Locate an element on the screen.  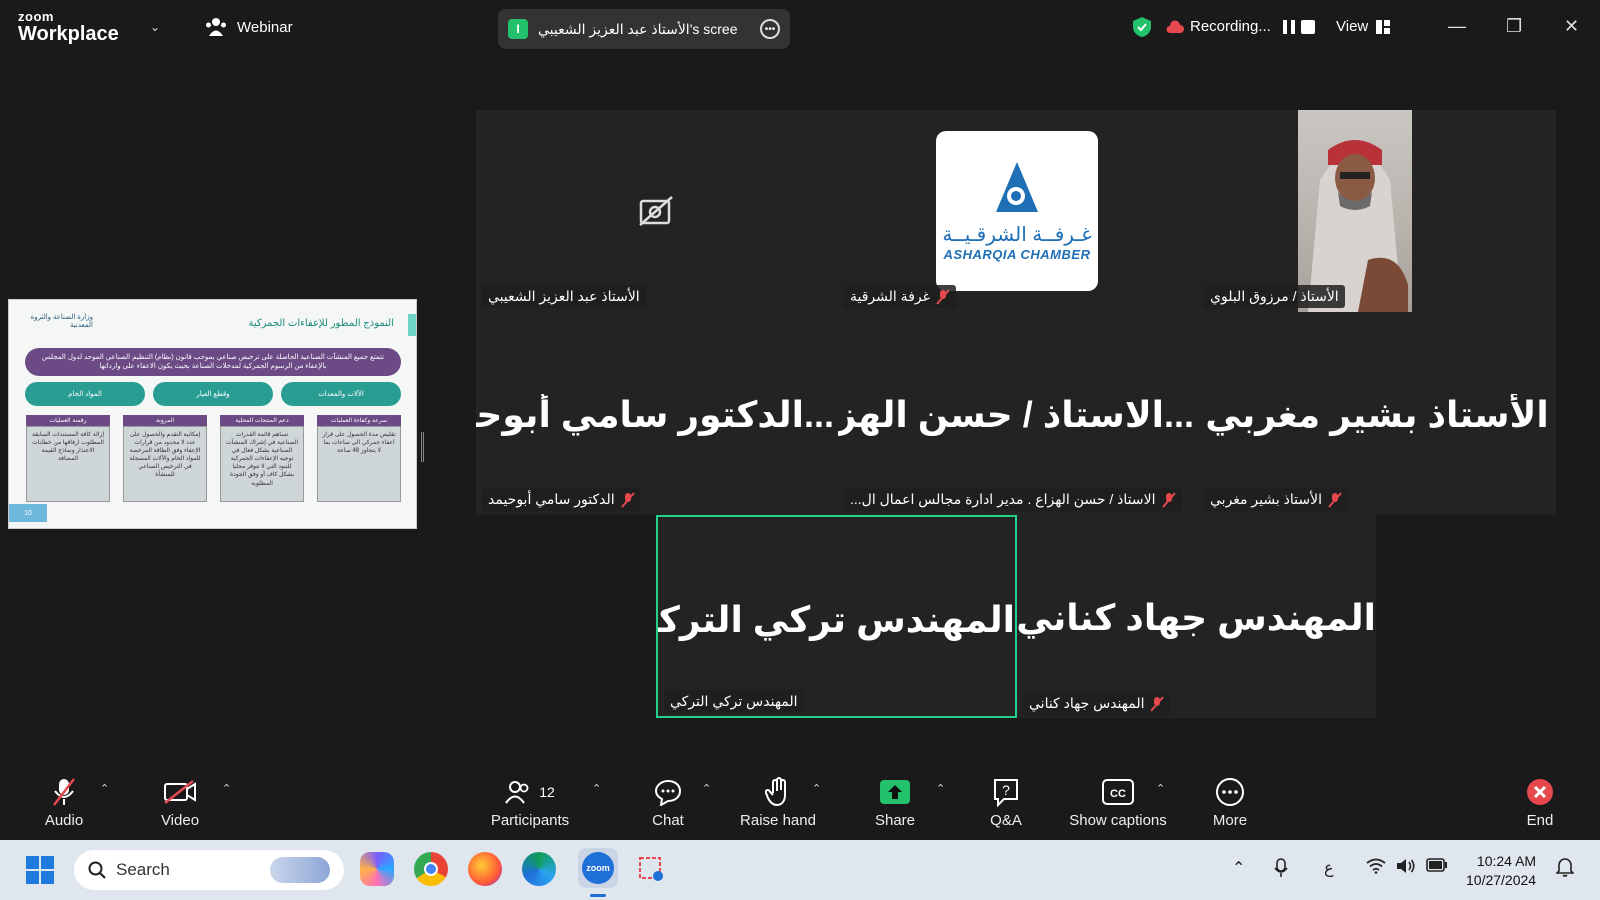
slide-pill: الآلات والمعدات is located at coordinates (341, 394).